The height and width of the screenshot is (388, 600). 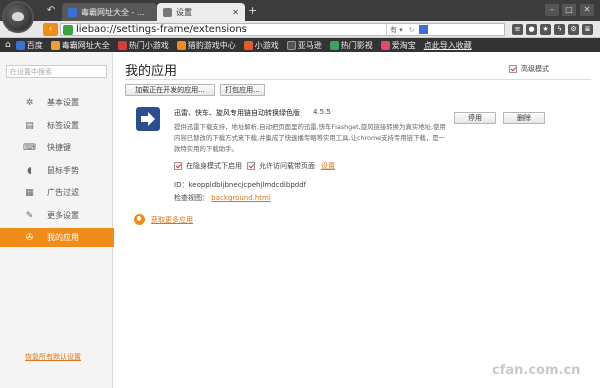 I want to click on back-icon: ↶, so click(x=51, y=11).